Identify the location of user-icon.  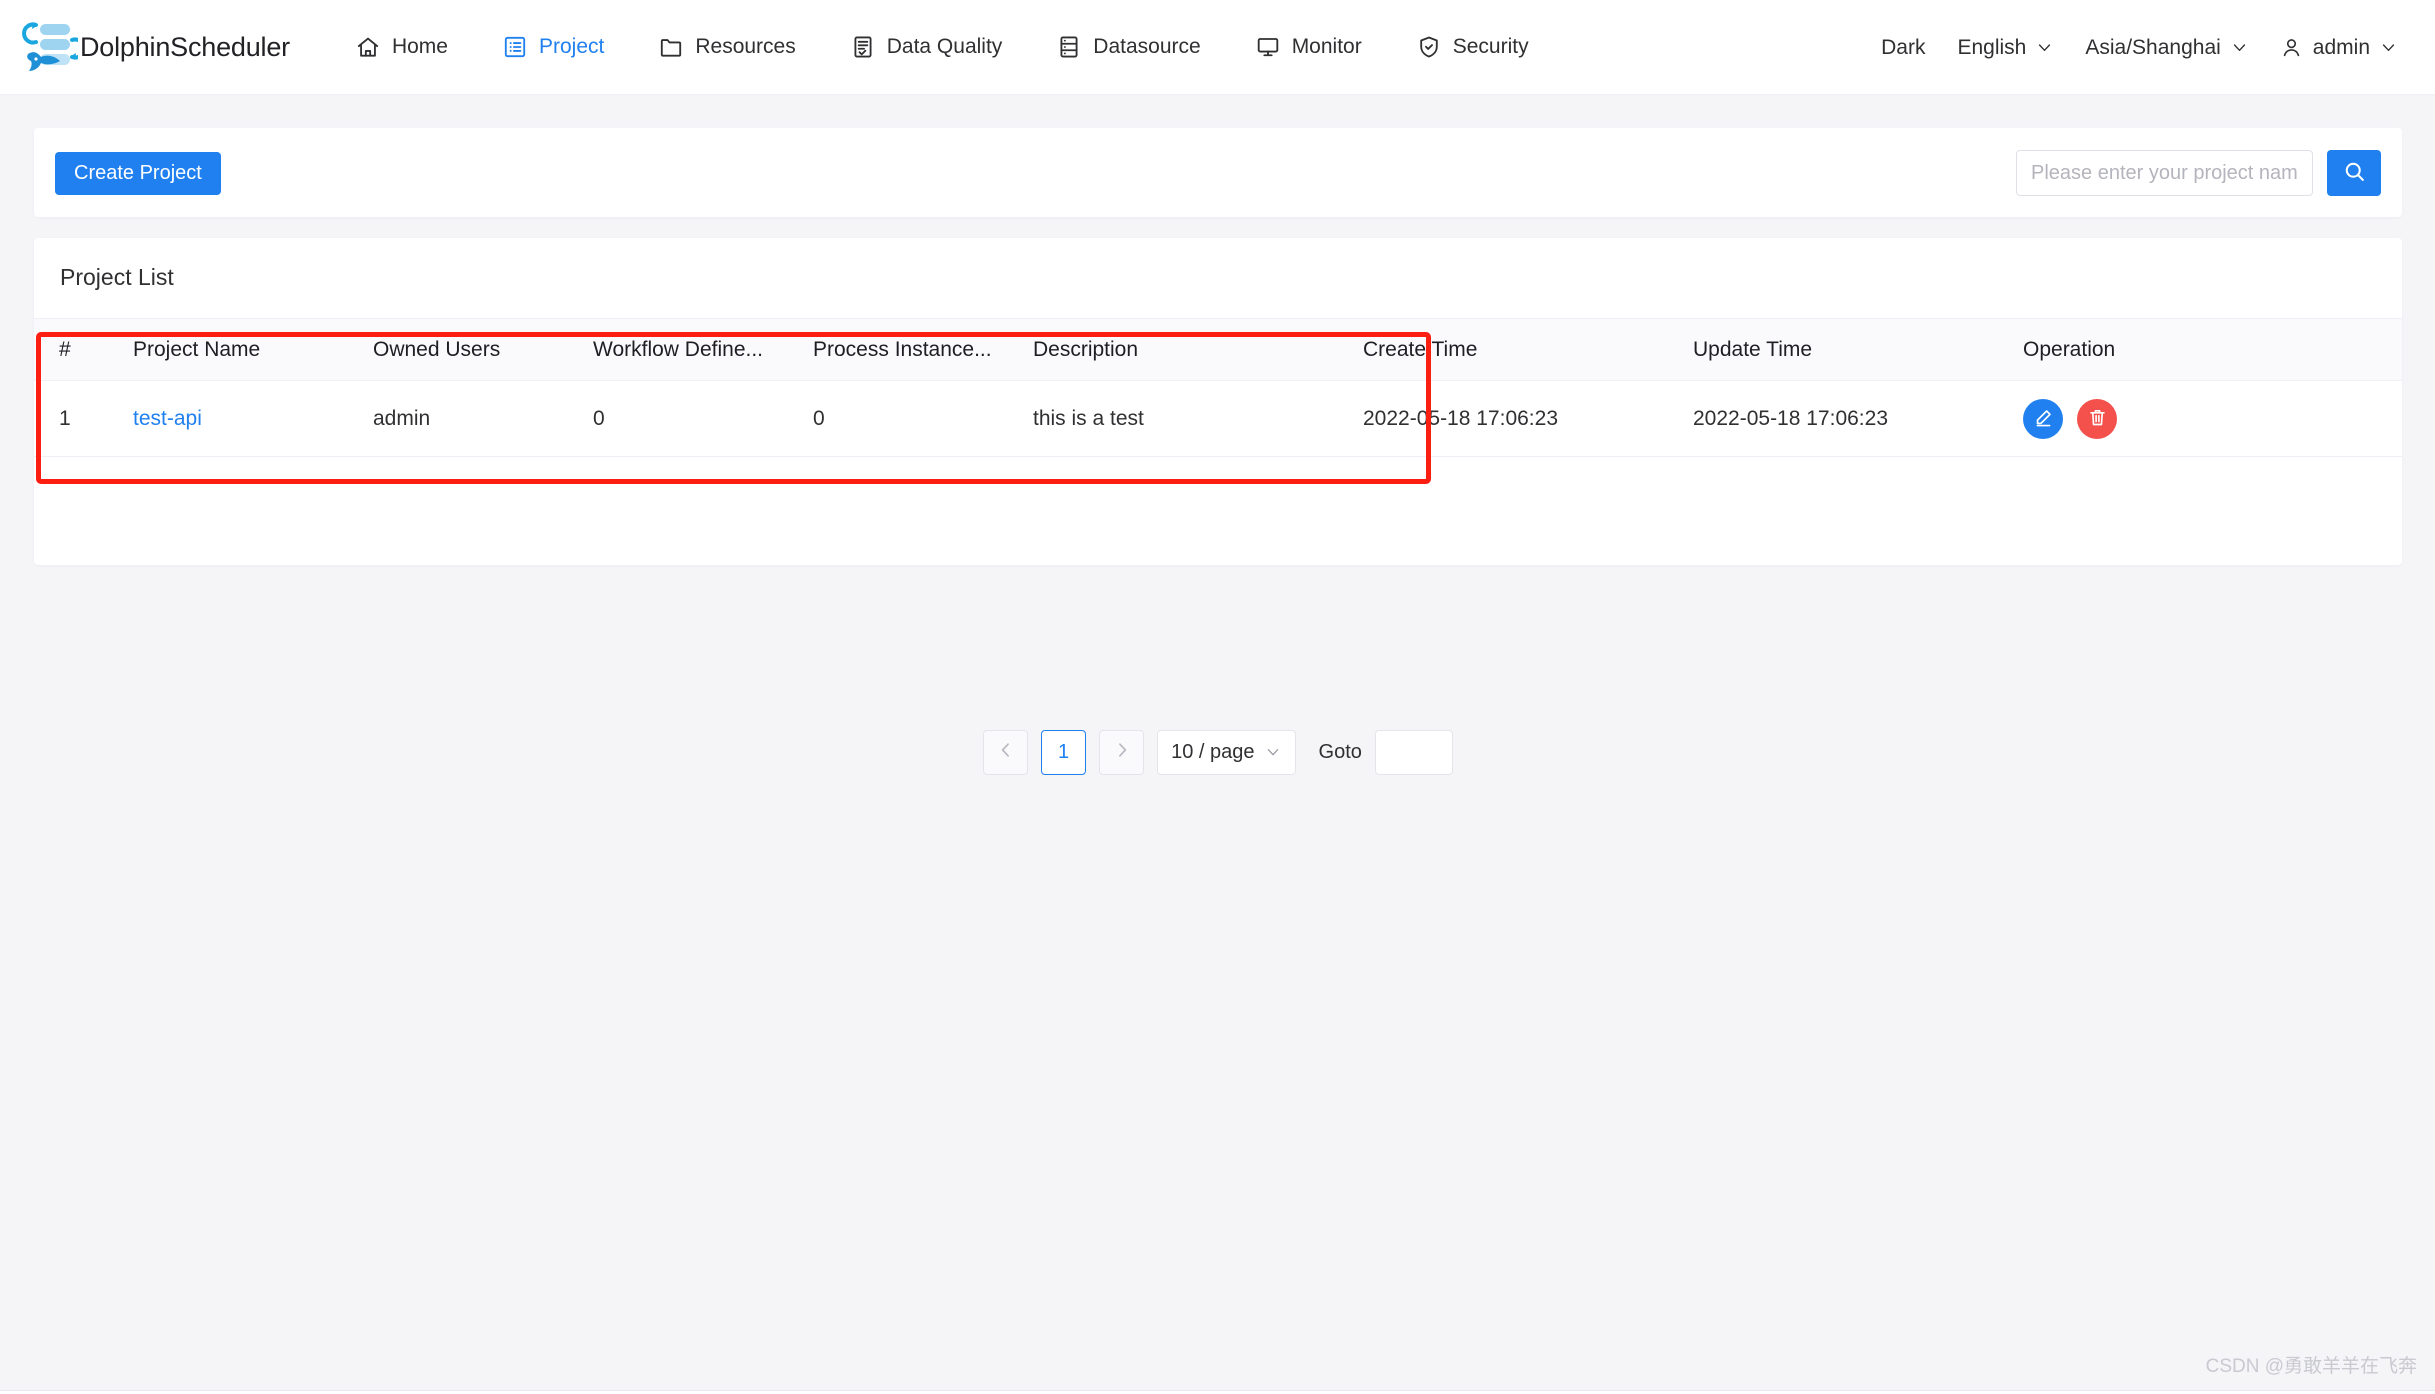
(2291, 47).